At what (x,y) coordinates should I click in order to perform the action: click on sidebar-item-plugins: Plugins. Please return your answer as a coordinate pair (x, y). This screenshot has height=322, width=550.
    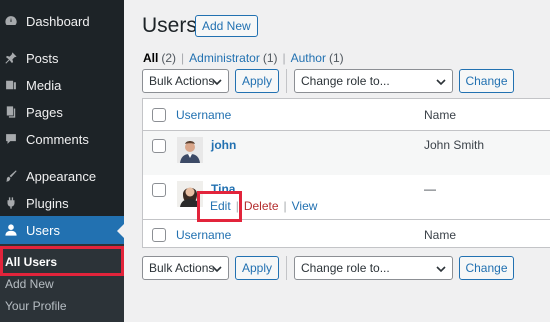
    Looking at the image, I should click on (62, 203).